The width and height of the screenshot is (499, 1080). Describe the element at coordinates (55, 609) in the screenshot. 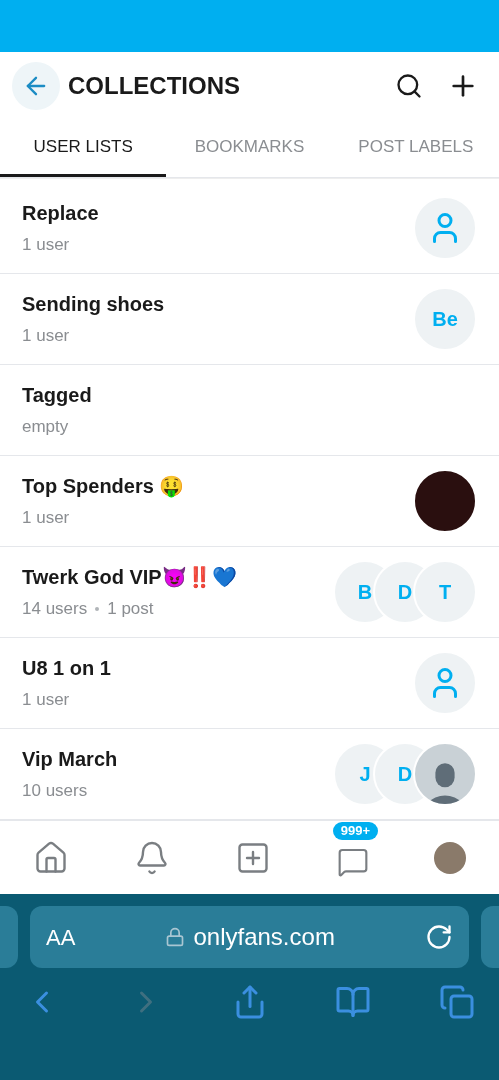

I see `list-meta: 14 users` at that location.